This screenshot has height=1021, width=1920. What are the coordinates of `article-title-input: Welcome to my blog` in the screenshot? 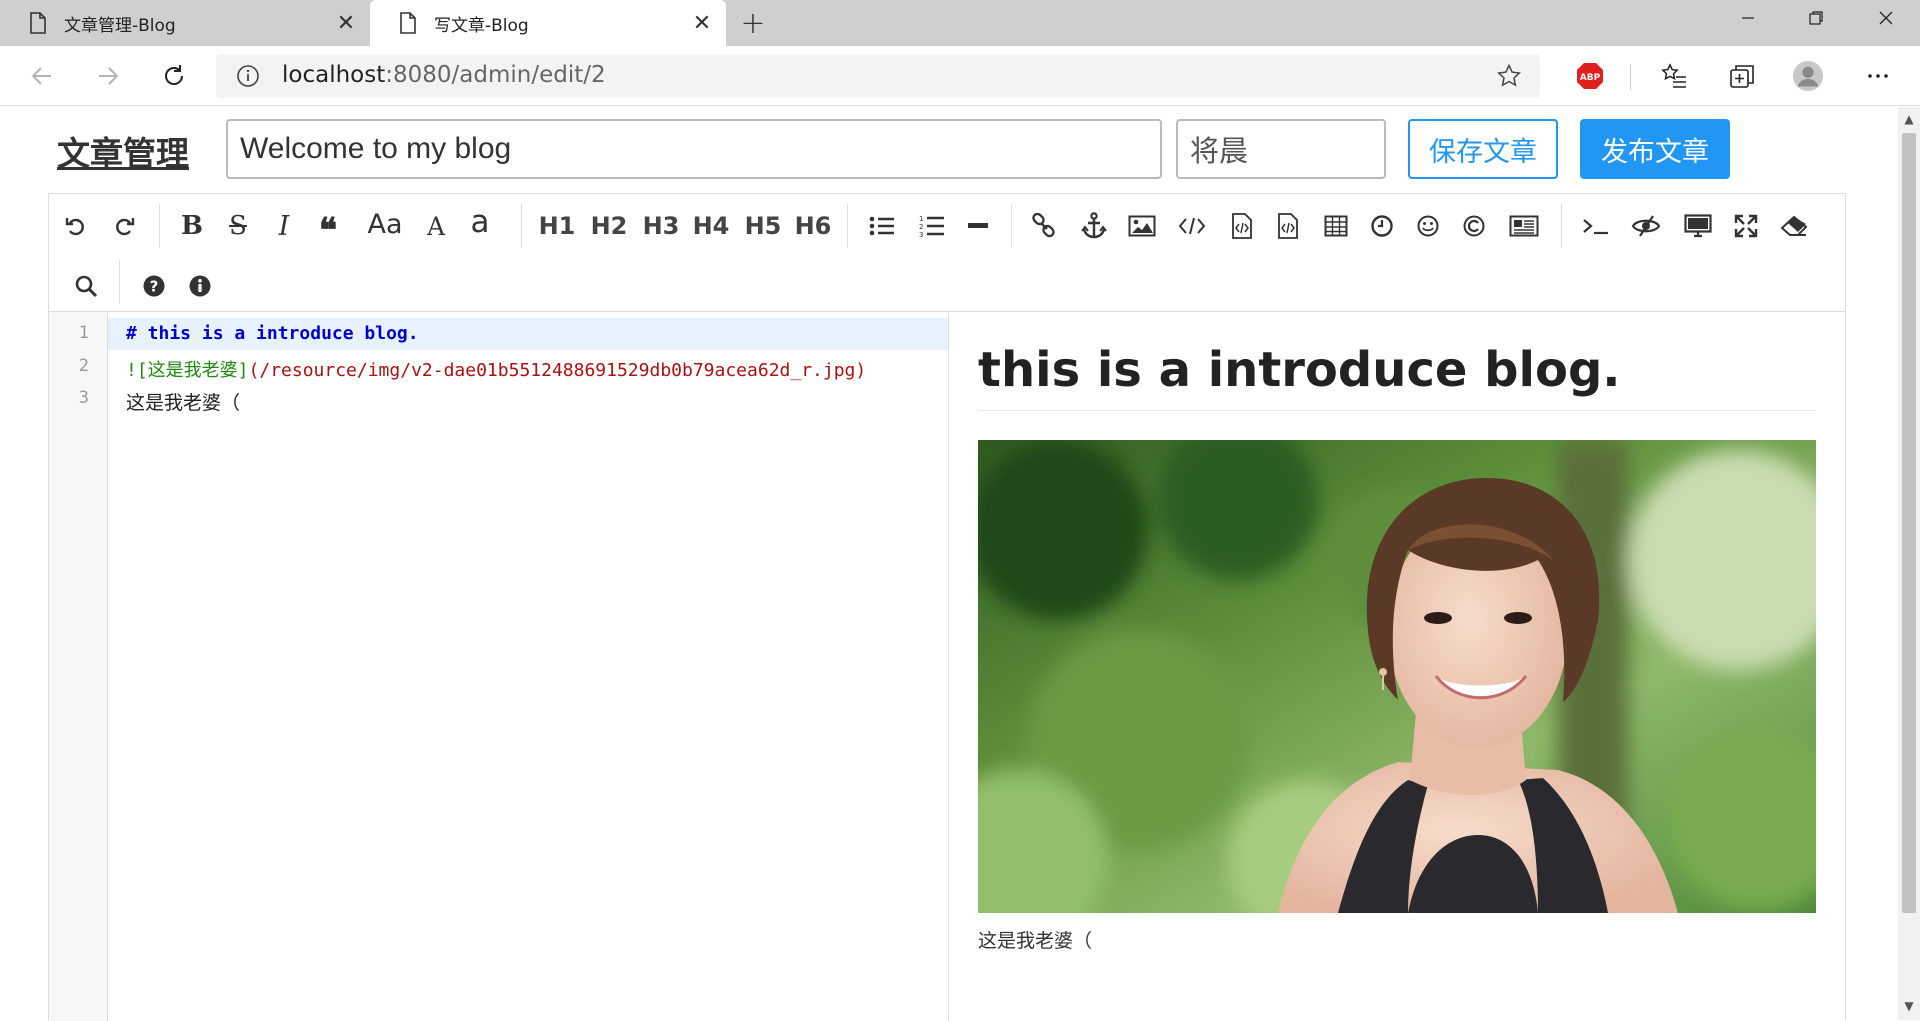 It's located at (694, 149).